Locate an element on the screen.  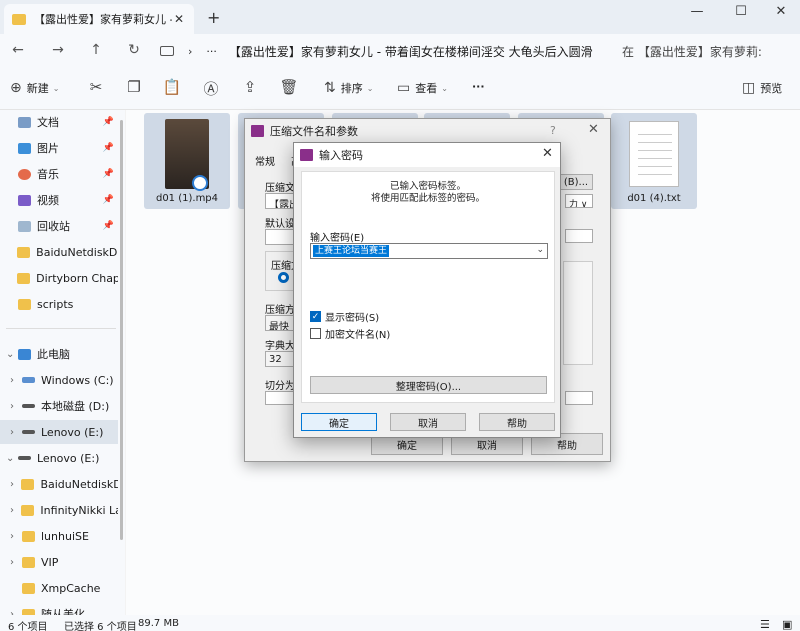
text-file-icon is located at coordinates (654, 154).